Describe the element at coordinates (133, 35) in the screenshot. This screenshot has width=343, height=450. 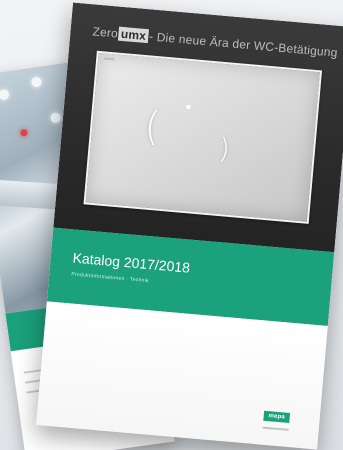
I see `headline-brand-box: umx` at that location.